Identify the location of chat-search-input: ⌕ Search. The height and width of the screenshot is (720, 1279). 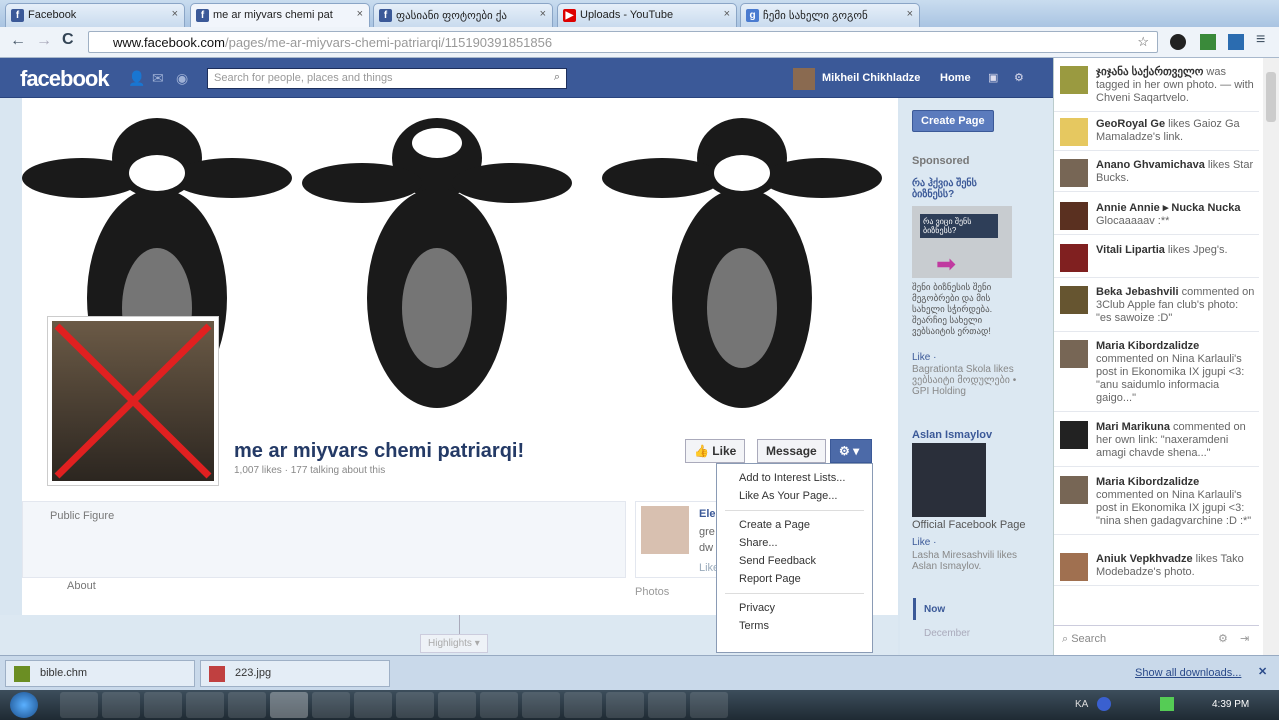
(1084, 639).